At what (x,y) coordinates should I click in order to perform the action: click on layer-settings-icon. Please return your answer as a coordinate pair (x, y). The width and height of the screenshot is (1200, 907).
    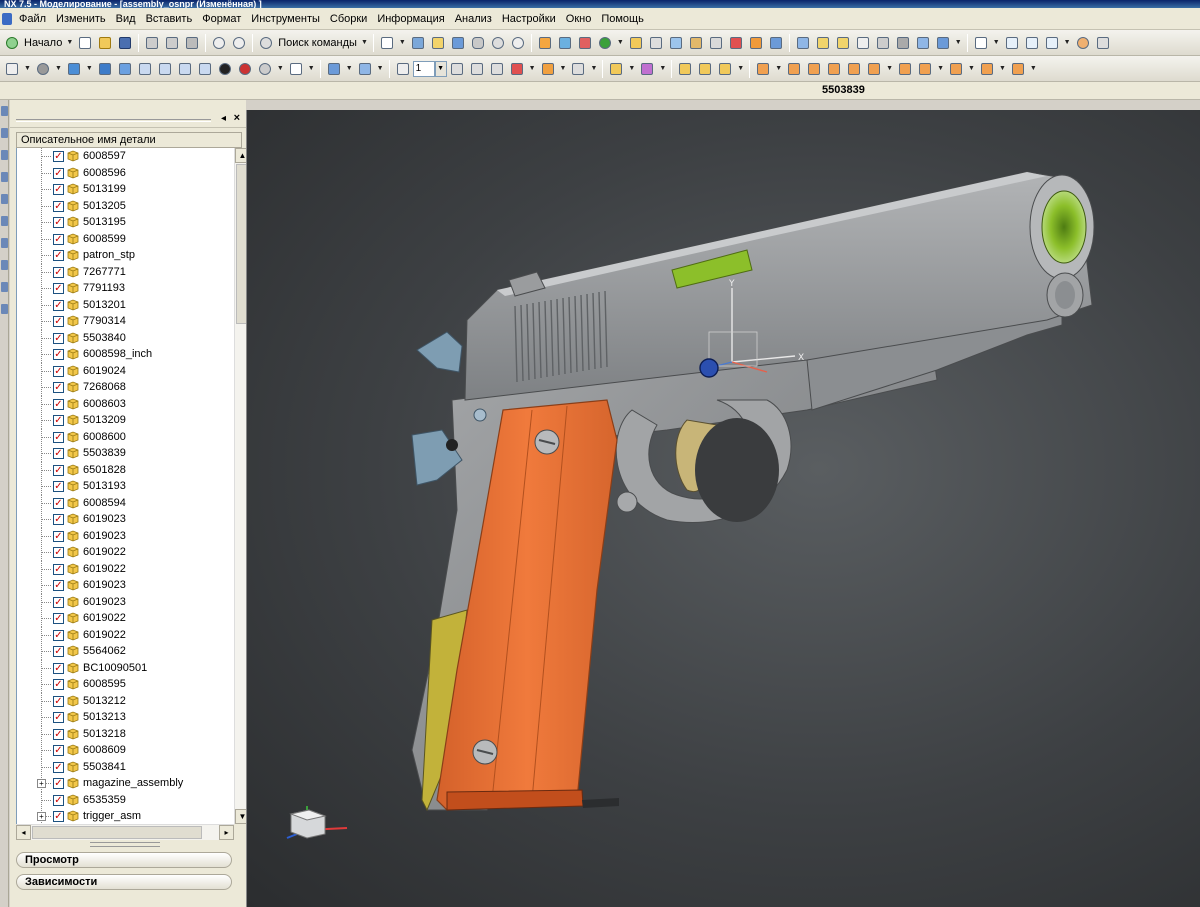
    Looking at the image, I should click on (403, 69).